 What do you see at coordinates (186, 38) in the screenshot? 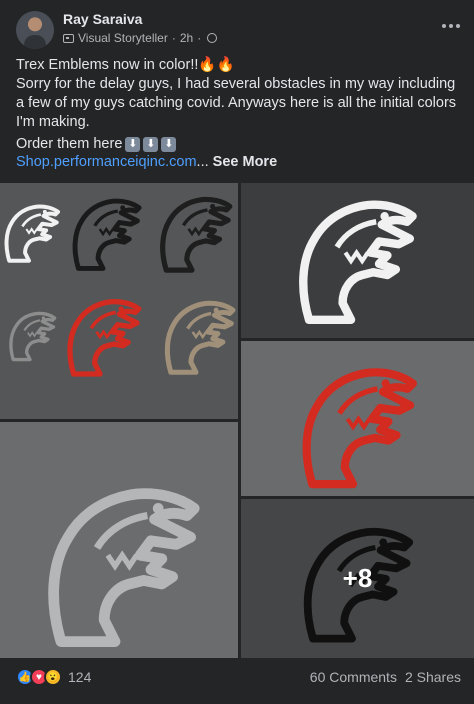
I see `post-time: 2h` at bounding box center [186, 38].